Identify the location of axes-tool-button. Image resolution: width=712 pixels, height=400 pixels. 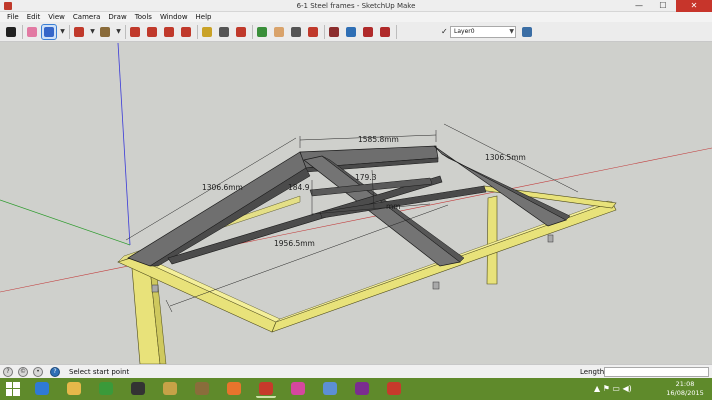
(241, 32).